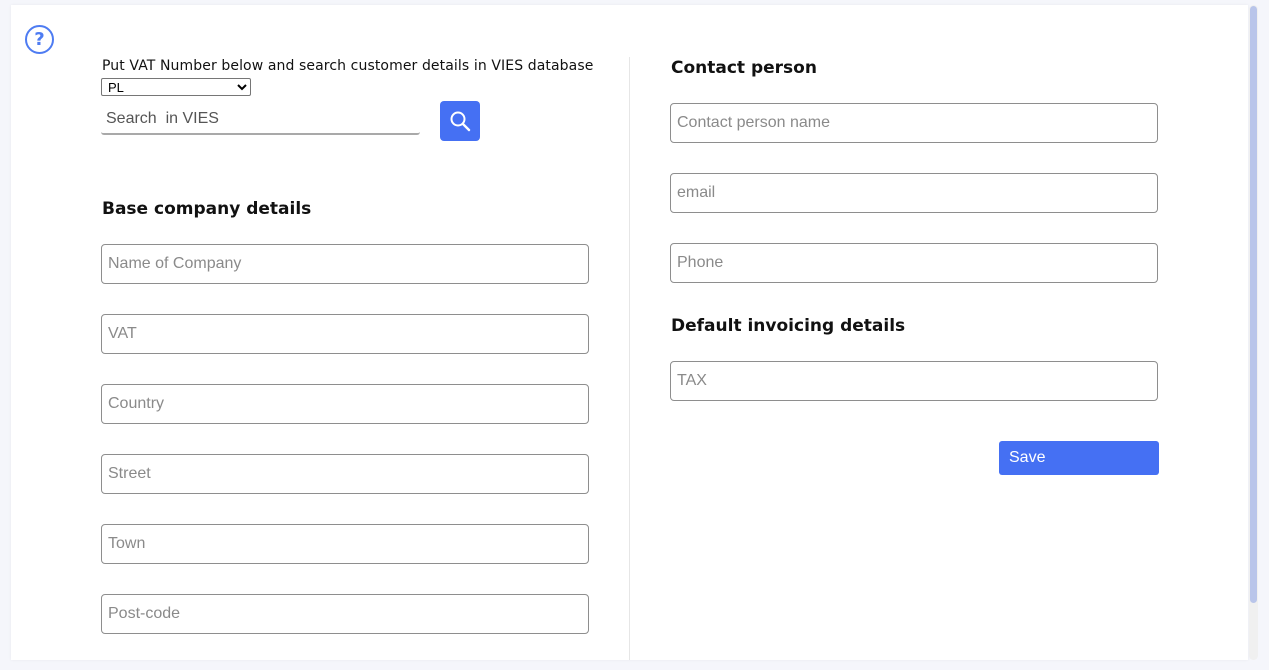 This screenshot has width=1269, height=670. Describe the element at coordinates (1079, 458) in the screenshot. I see `save-button: Save` at that location.